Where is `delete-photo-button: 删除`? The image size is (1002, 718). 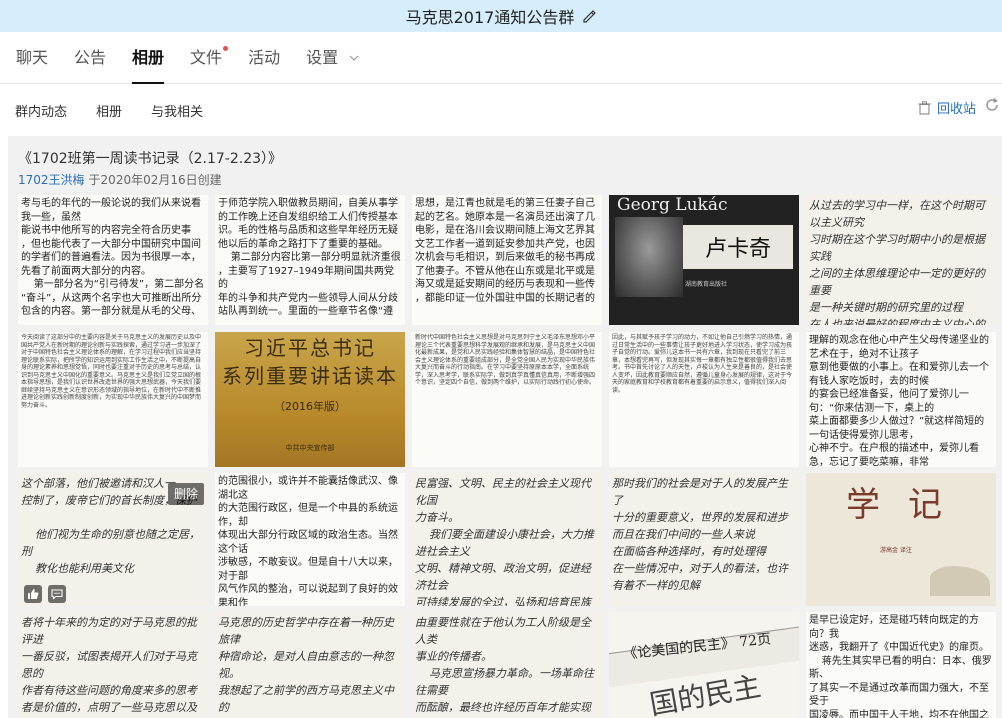
delete-photo-button: 删除 is located at coordinates (186, 494).